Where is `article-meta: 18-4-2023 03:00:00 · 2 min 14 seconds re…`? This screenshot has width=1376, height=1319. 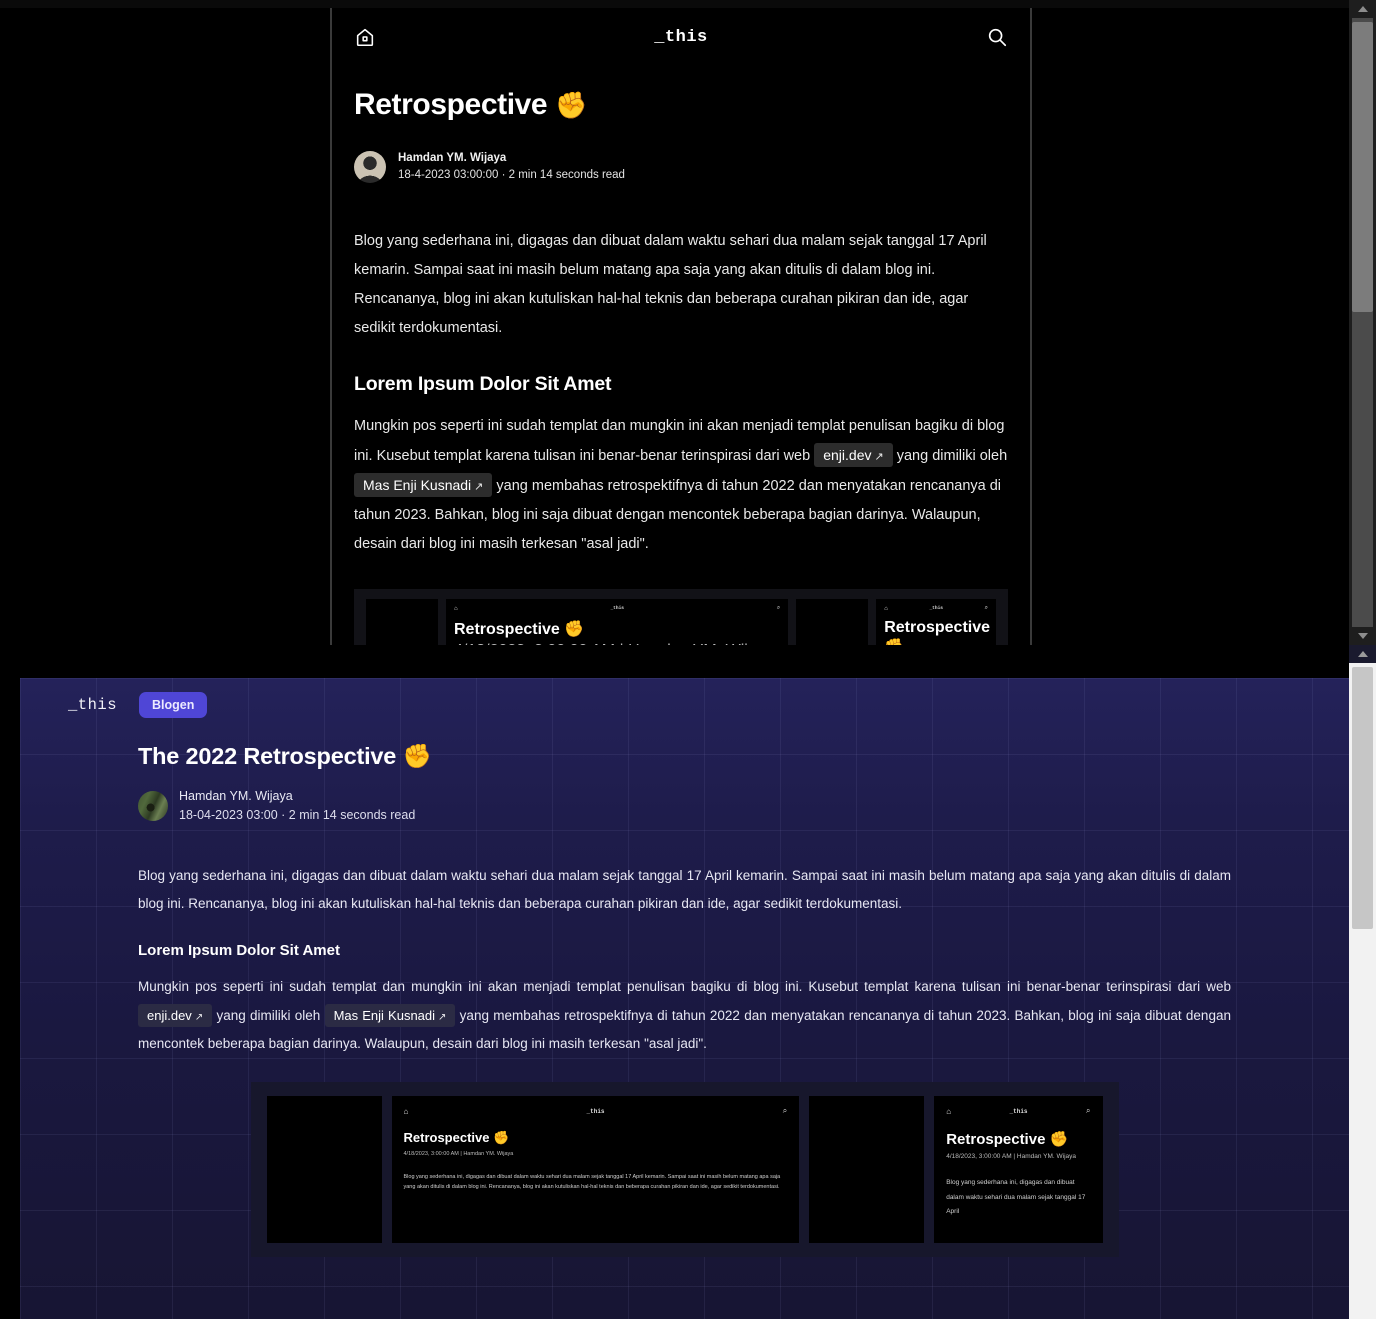
article-meta: 18-4-2023 03:00:00 · 2 min 14 seconds re… is located at coordinates (511, 174).